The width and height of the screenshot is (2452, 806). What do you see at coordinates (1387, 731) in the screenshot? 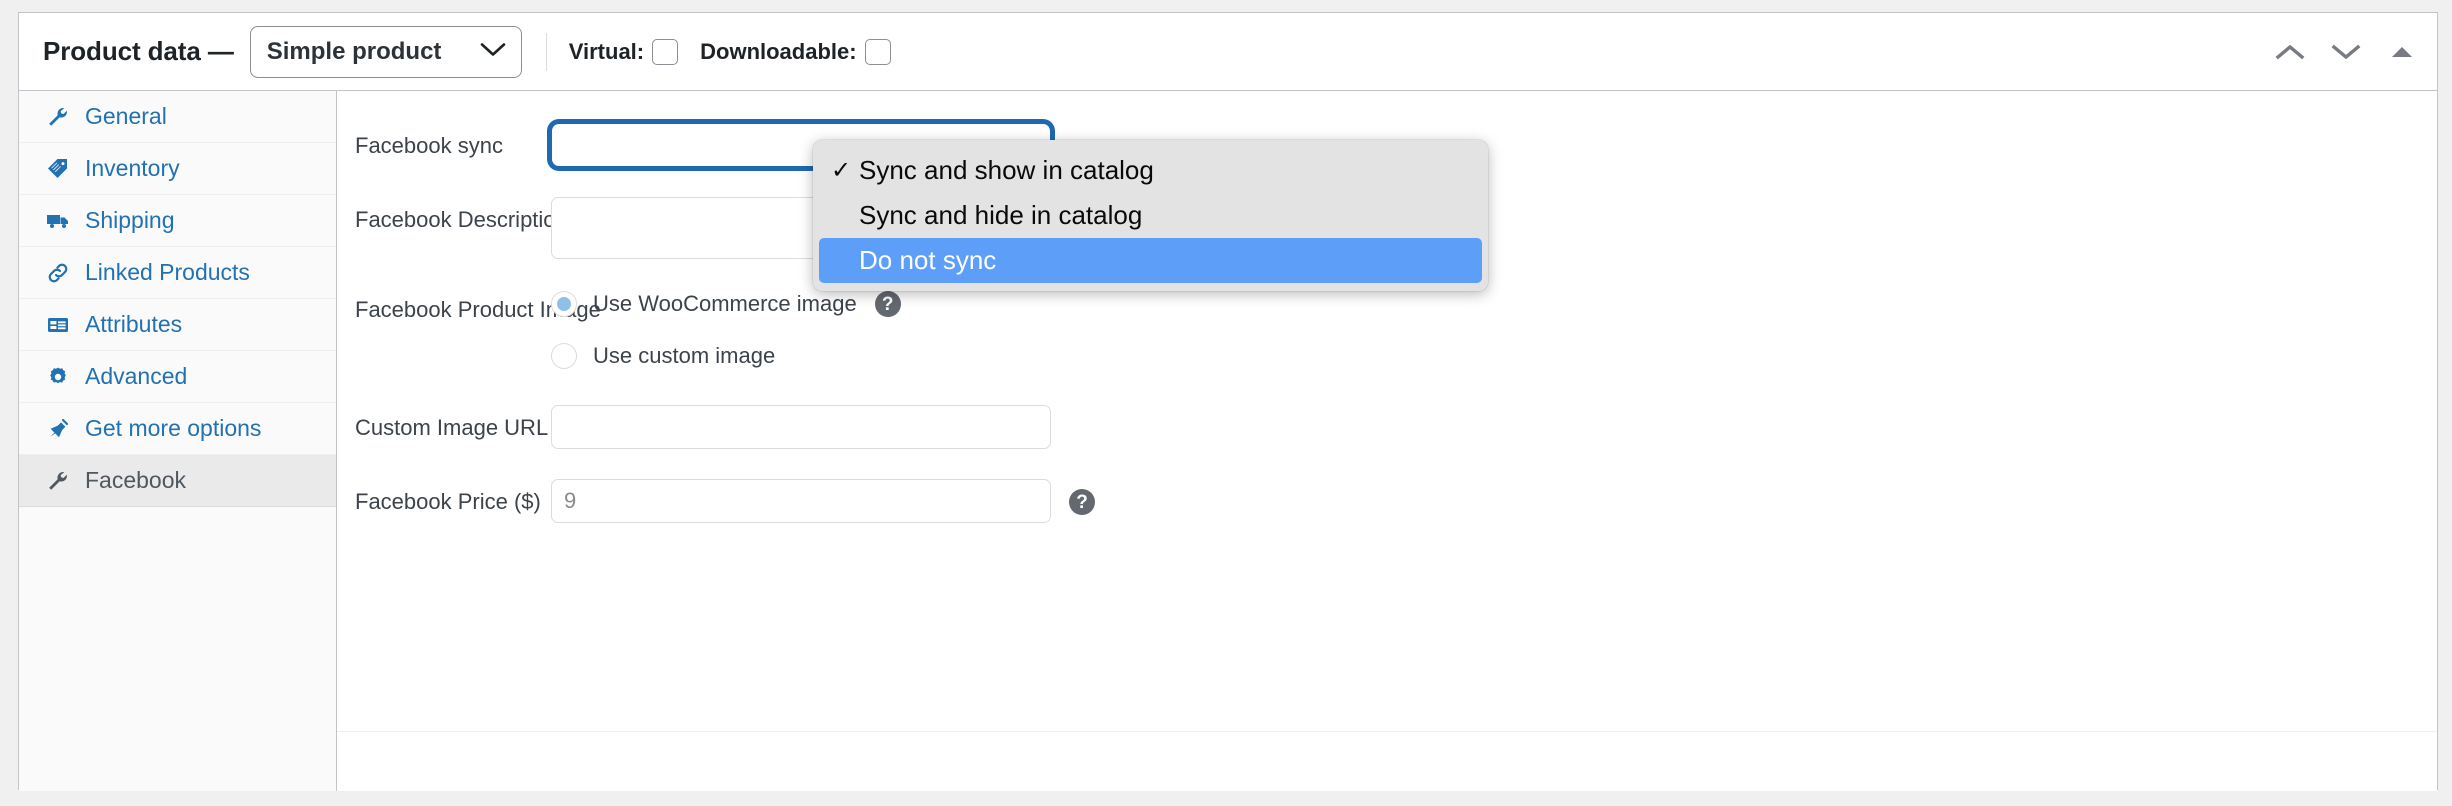
I see `panel-divider` at bounding box center [1387, 731].